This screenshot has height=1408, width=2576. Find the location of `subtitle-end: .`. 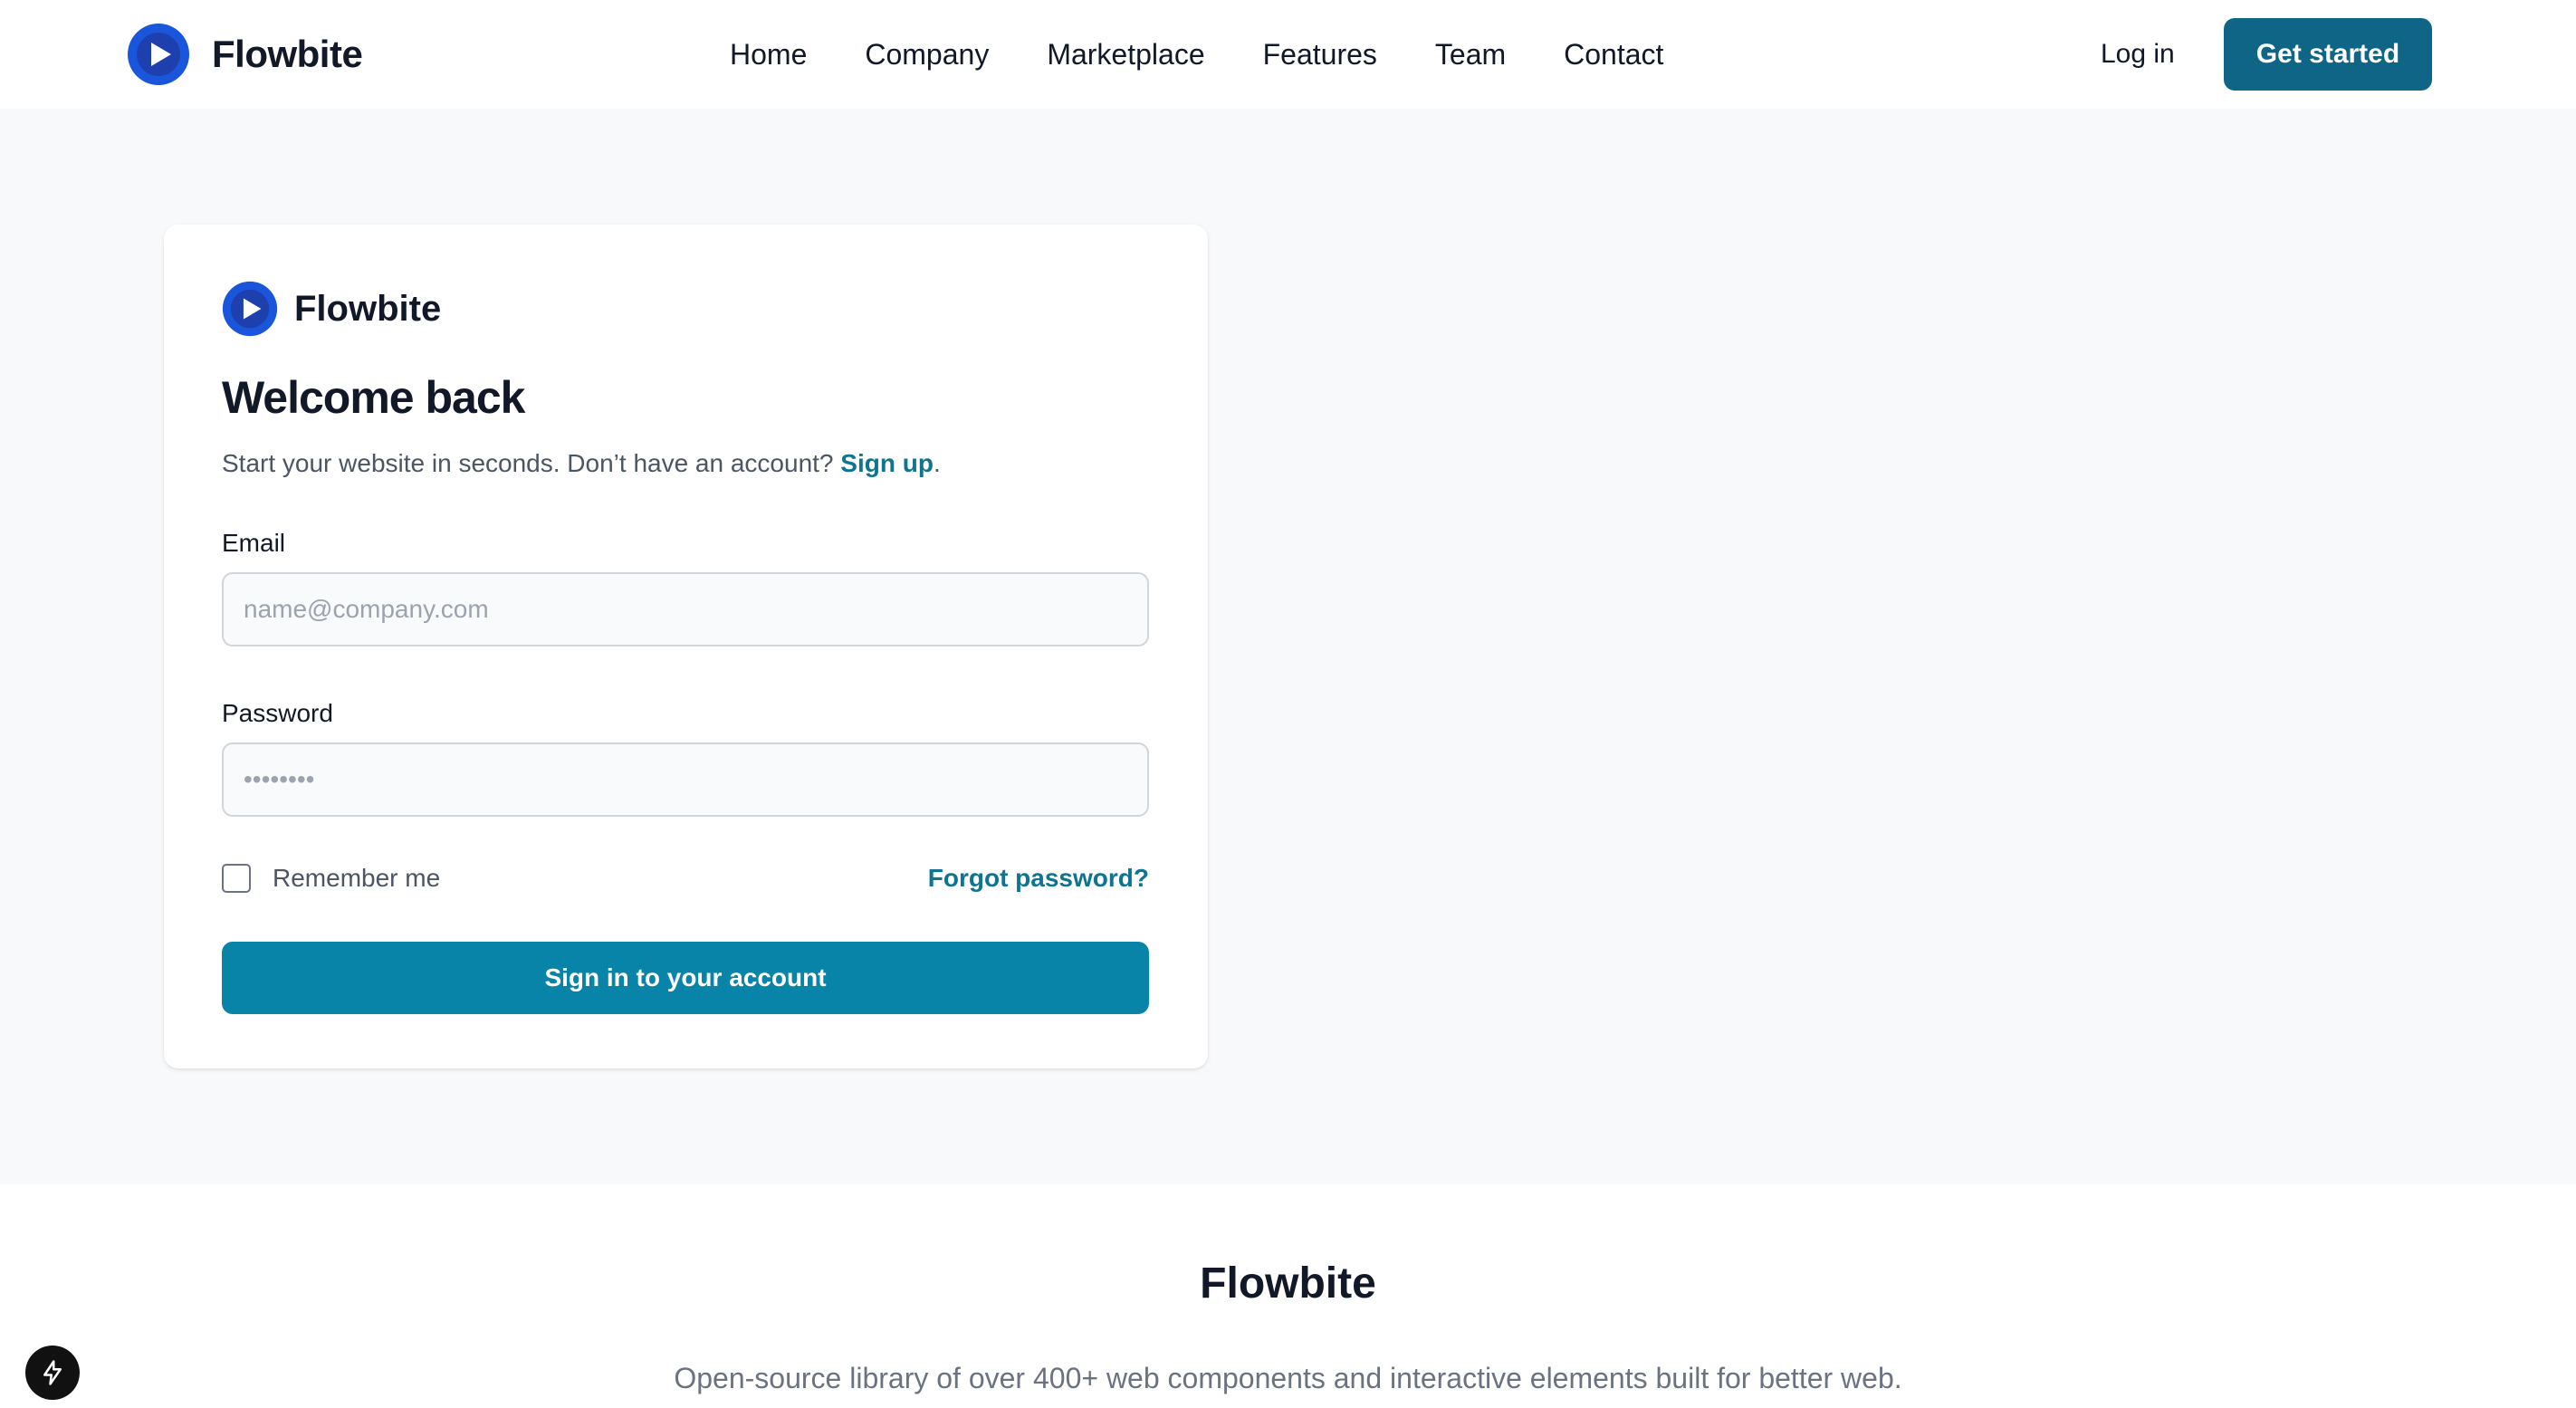

subtitle-end: . is located at coordinates (937, 463).